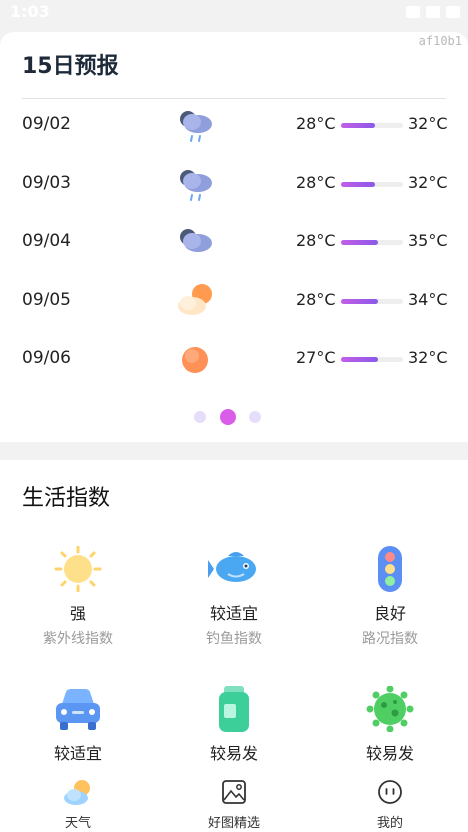 The height and width of the screenshot is (832, 468). Describe the element at coordinates (234, 792) in the screenshot. I see `image-icon` at that location.